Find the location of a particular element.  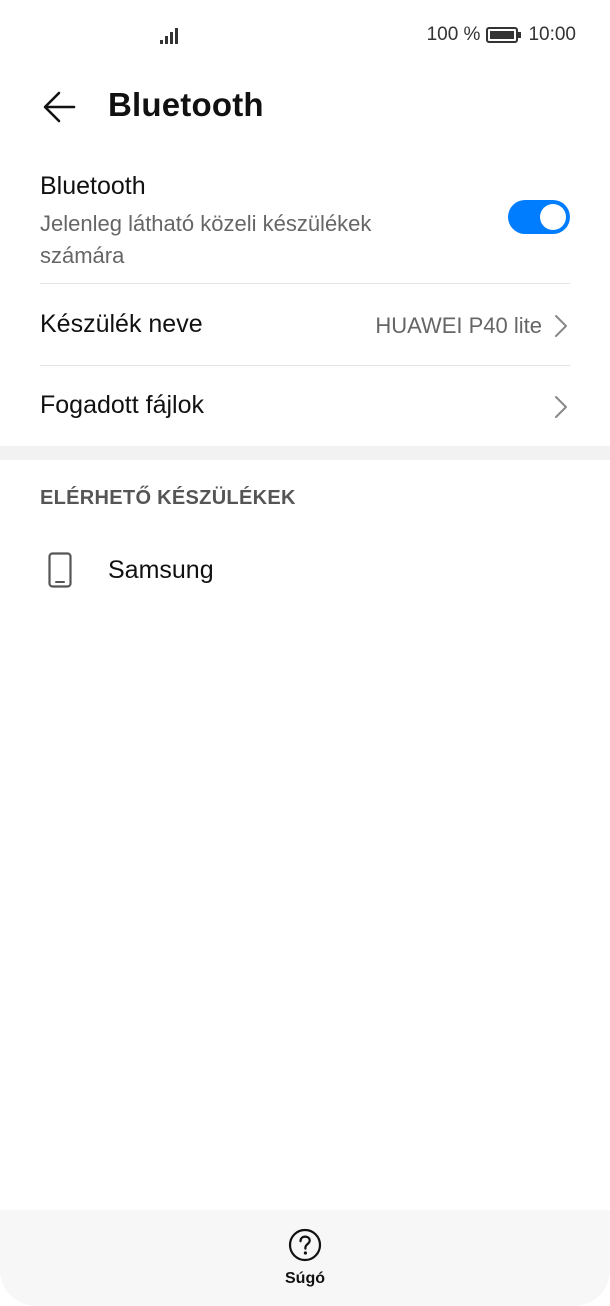

battery-percent: 100 % is located at coordinates (453, 34).